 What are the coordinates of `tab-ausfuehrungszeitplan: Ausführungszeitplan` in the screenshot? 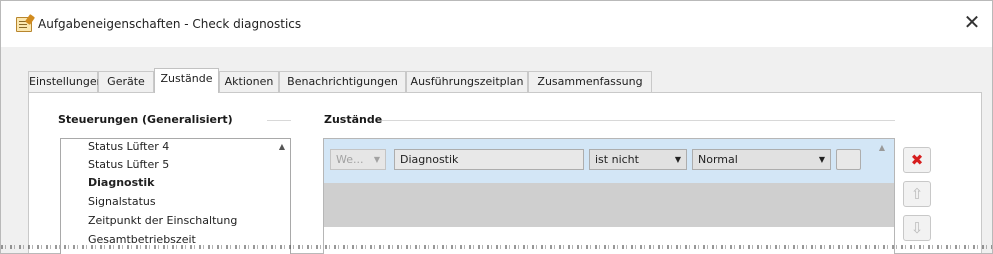 It's located at (467, 81).